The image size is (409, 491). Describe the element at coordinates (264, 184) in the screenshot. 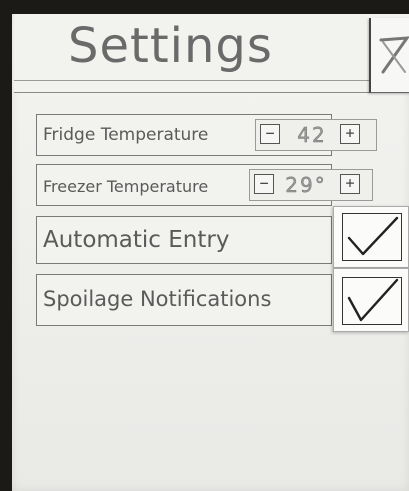

I see `freezer-temperature-decrease-button: −` at that location.